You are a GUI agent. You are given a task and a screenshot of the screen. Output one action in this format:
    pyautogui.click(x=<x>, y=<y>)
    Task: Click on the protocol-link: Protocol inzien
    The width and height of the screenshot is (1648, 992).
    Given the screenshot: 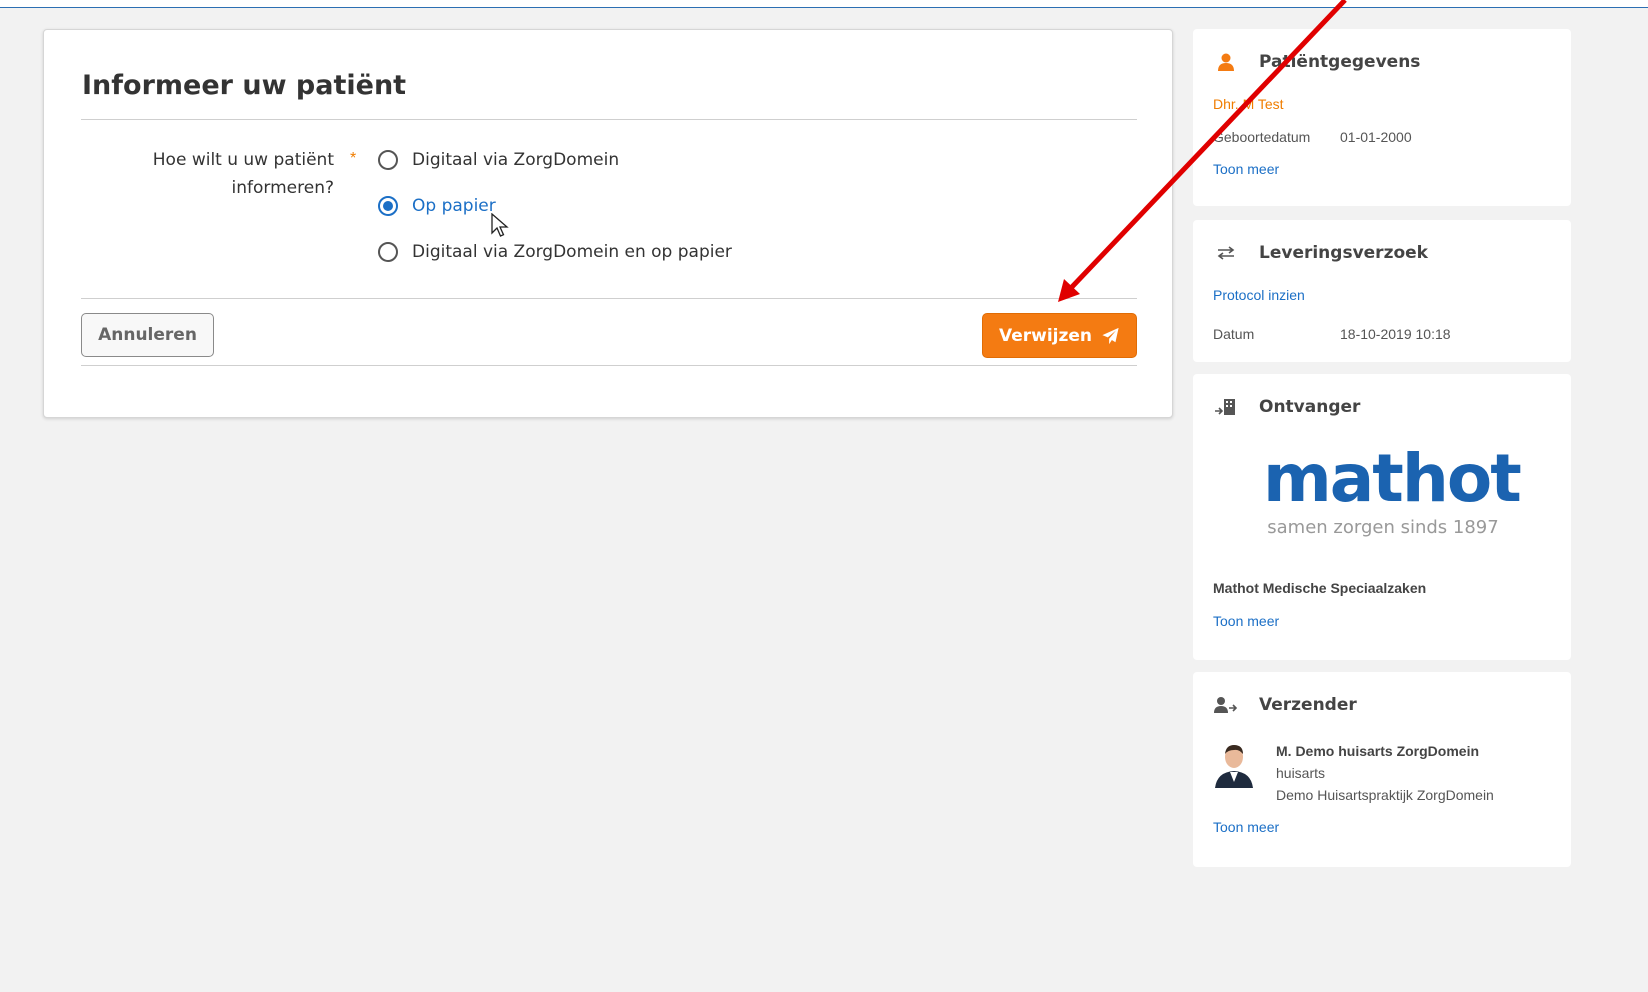 What is the action you would take?
    pyautogui.click(x=1259, y=295)
    